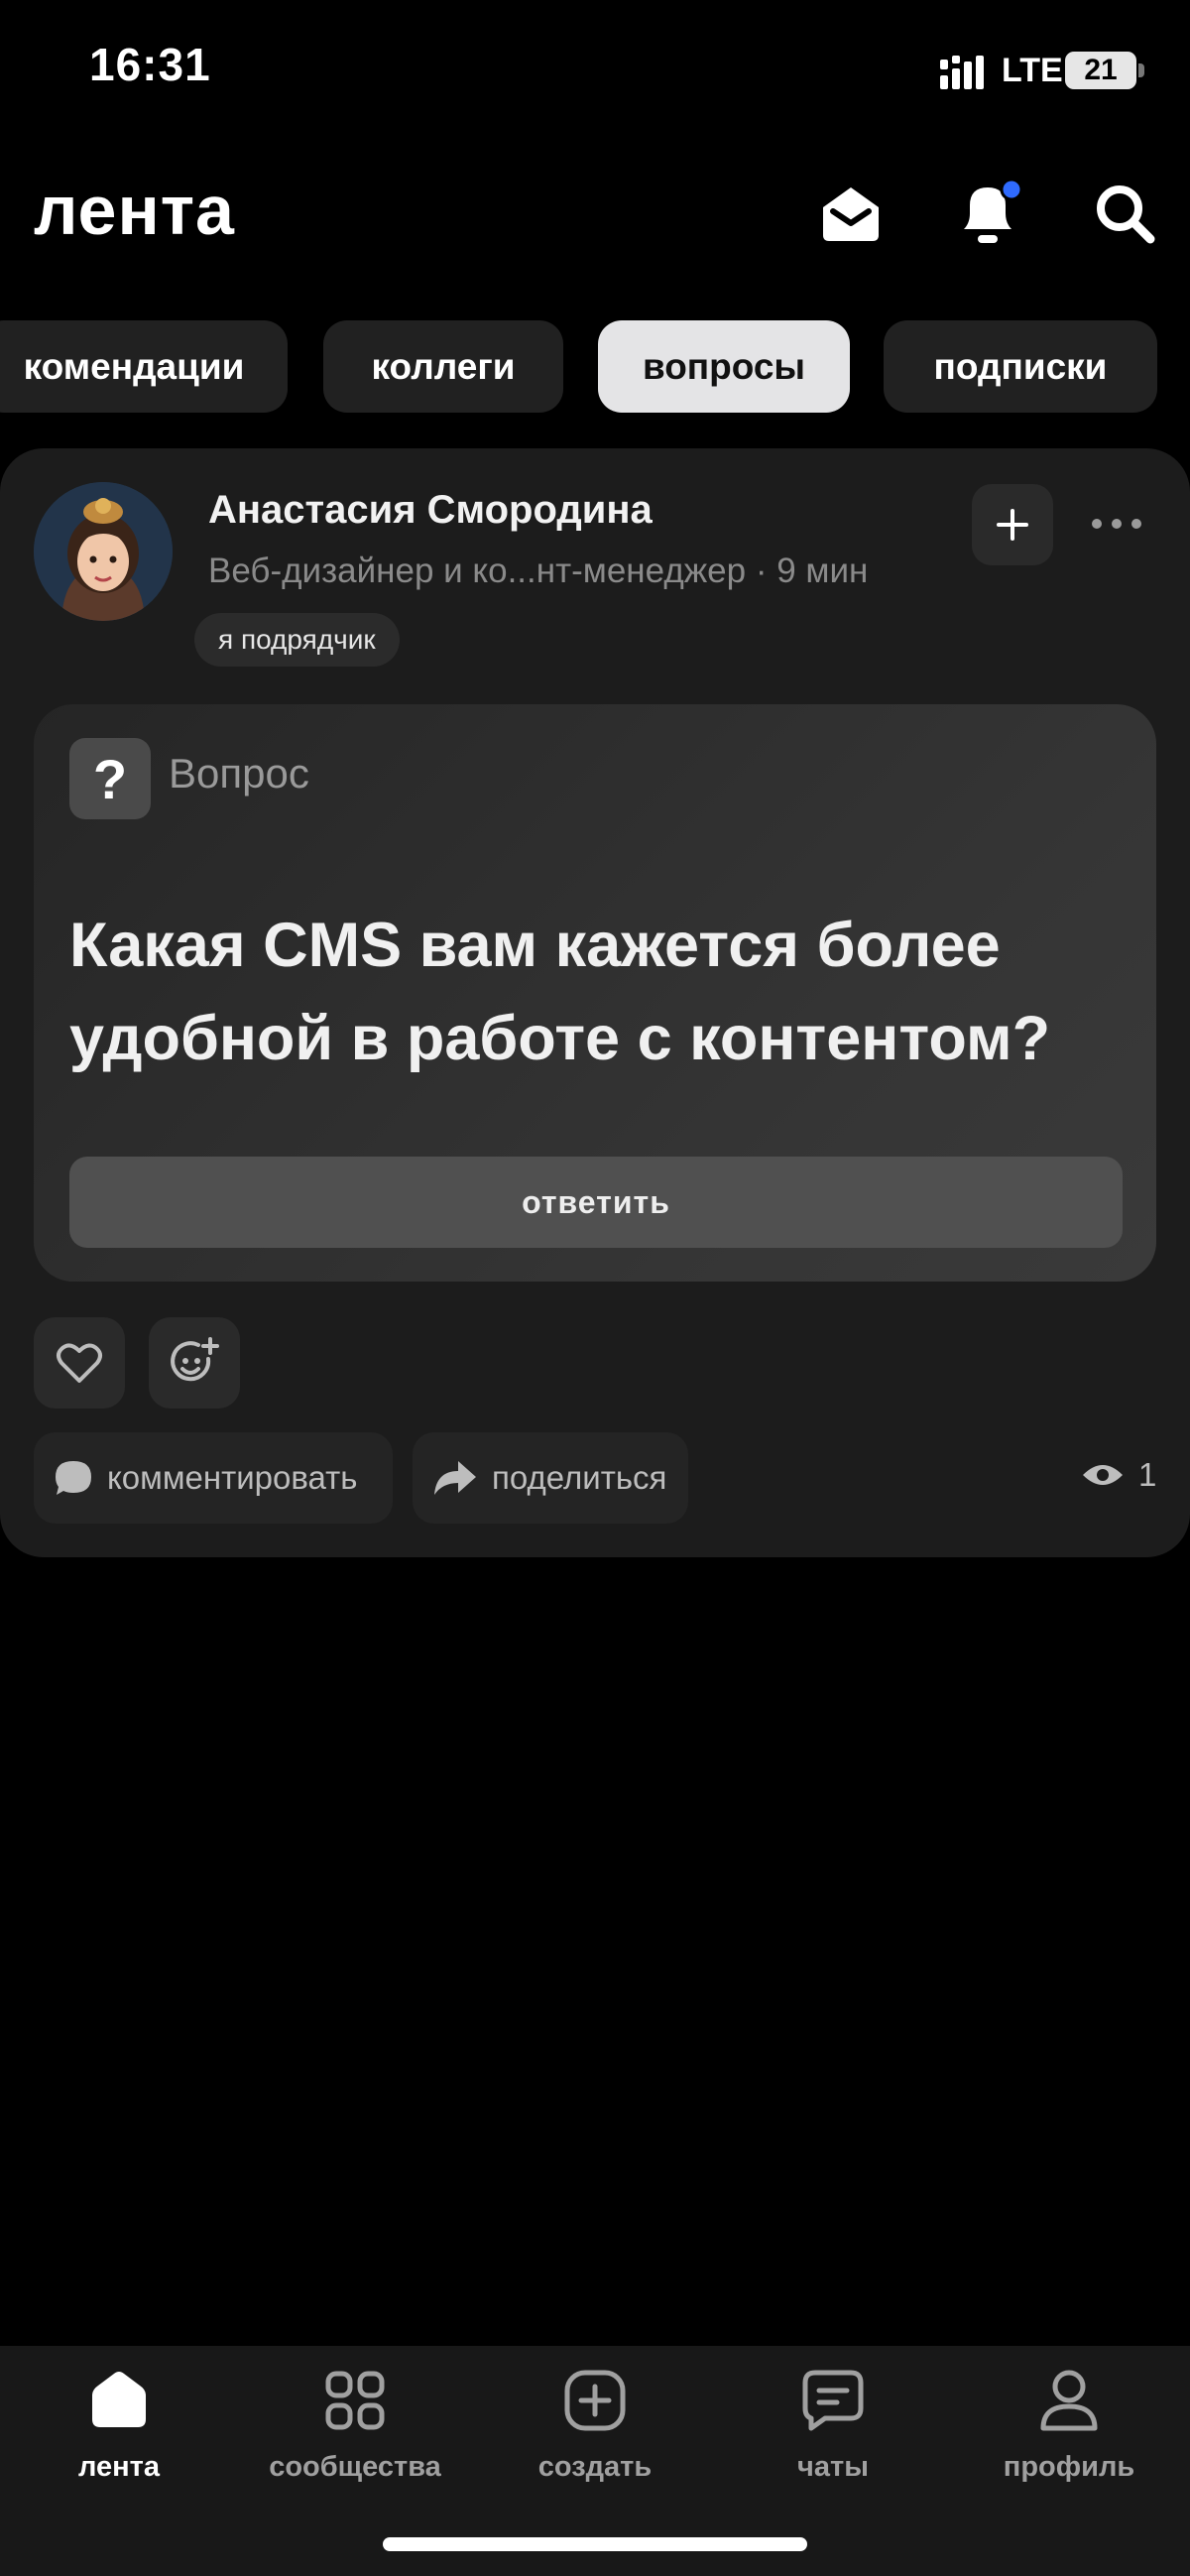  Describe the element at coordinates (833, 2467) in the screenshot. I see `nav-label: чаты` at that location.